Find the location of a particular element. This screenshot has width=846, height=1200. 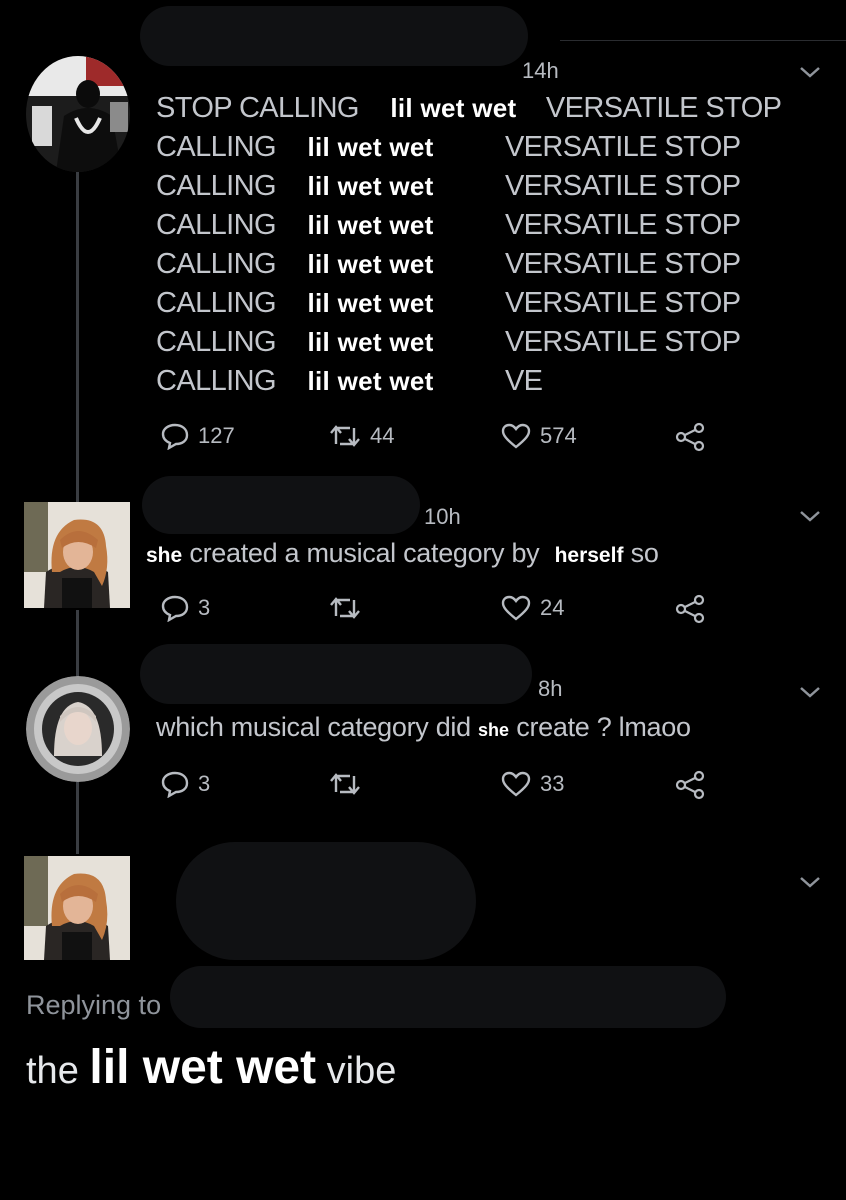

tweet-actions: 127 44 574 is located at coordinates (440, 437).